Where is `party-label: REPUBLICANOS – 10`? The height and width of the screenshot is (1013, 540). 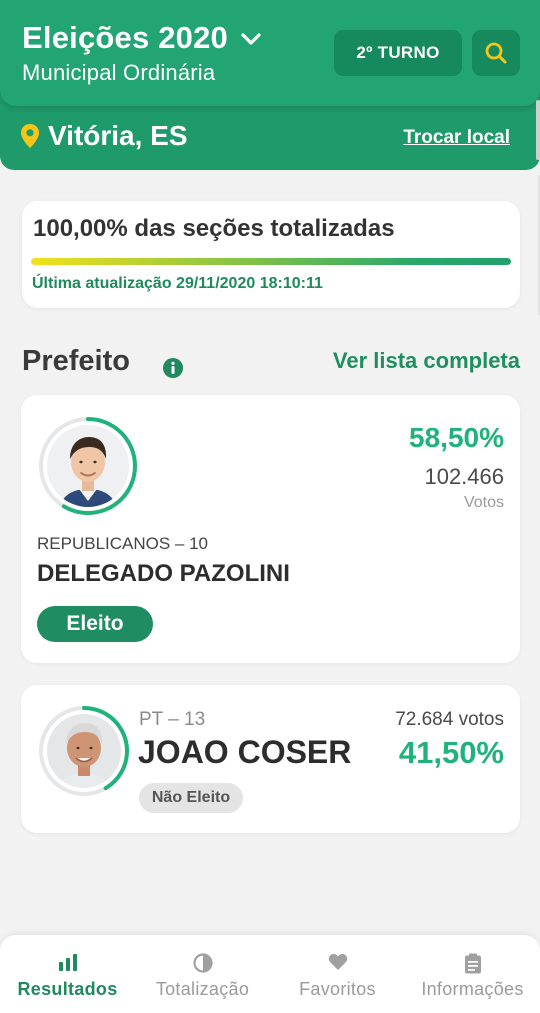
party-label: REPUBLICANOS – 10 is located at coordinates (123, 543).